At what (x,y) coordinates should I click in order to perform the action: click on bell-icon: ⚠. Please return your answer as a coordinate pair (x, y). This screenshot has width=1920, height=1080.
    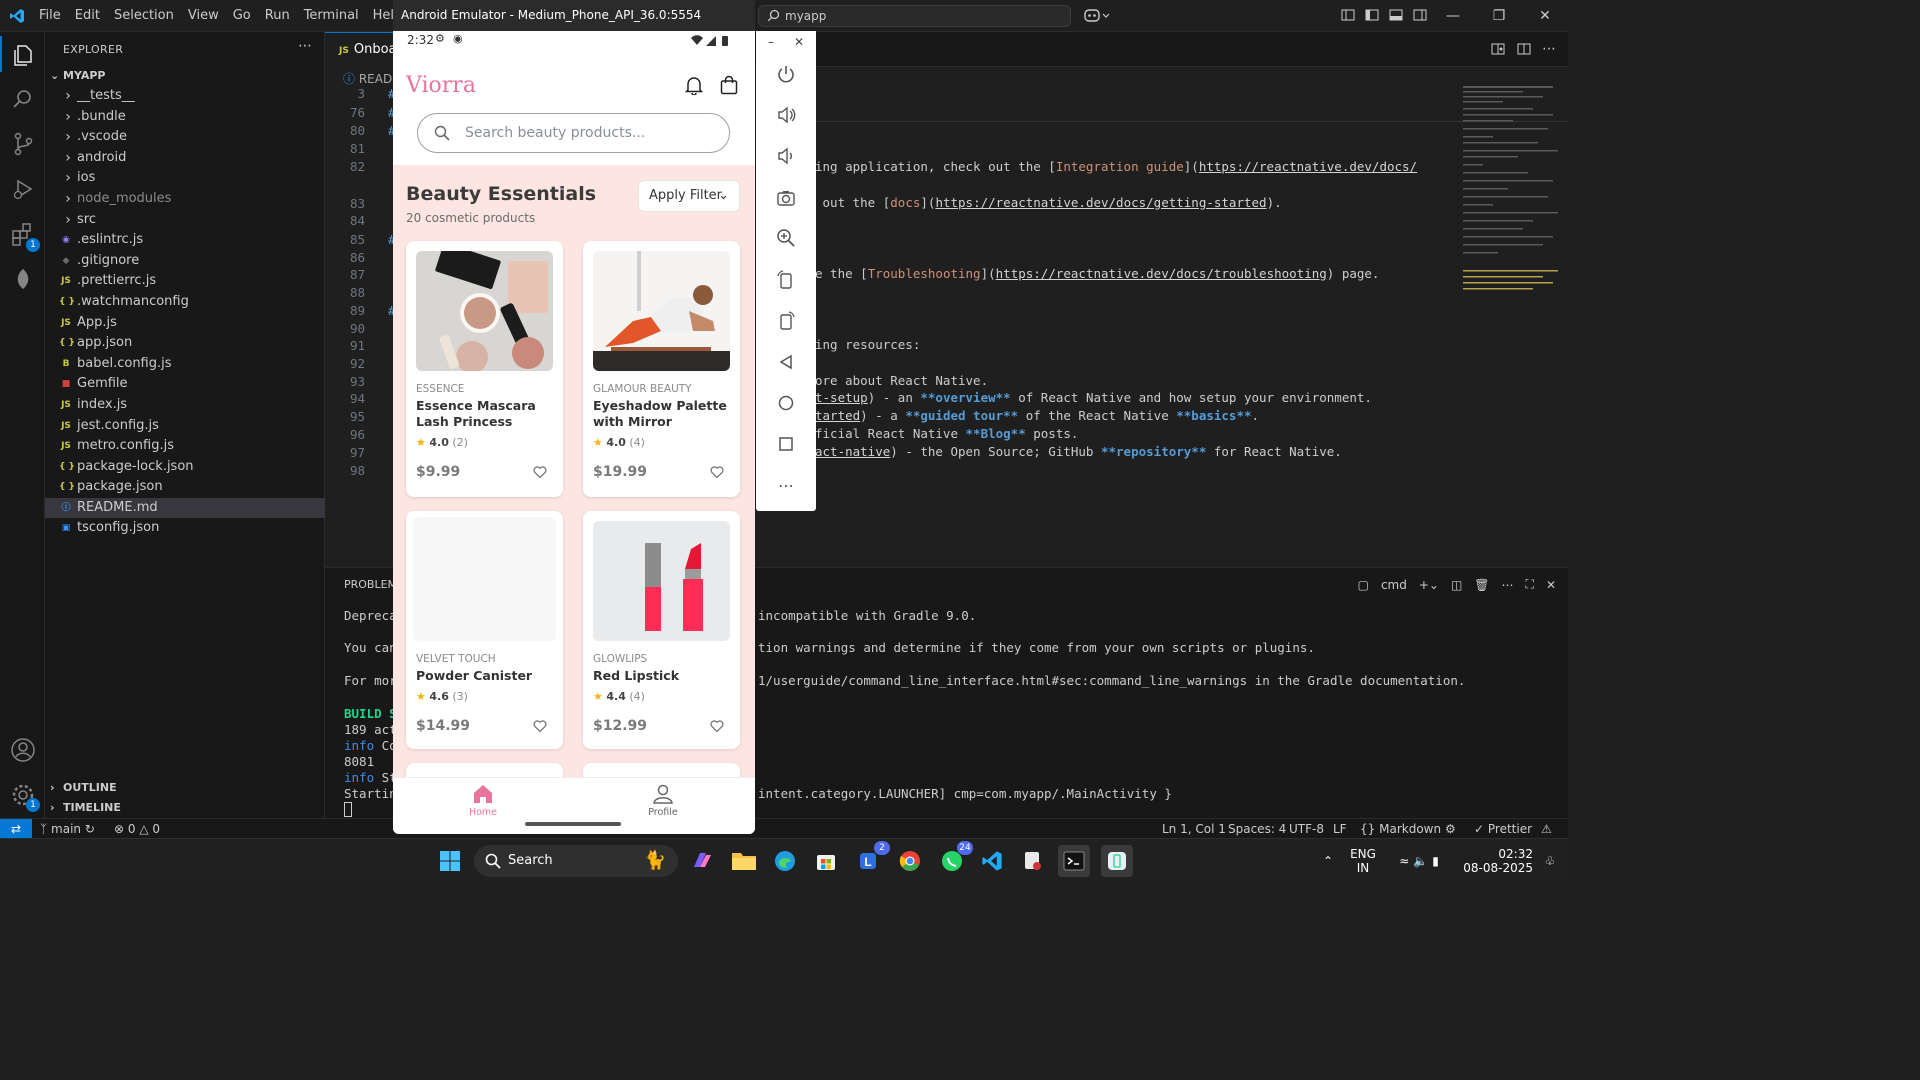
    Looking at the image, I should click on (1546, 829).